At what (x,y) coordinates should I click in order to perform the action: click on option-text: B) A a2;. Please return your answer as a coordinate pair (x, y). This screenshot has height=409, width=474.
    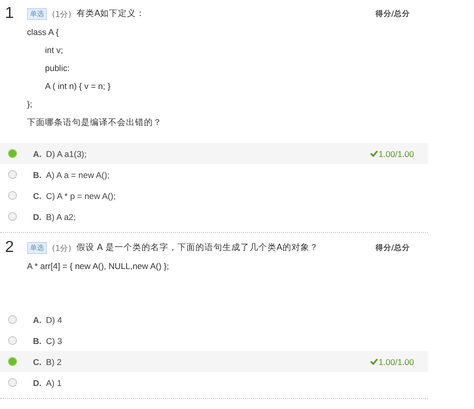
    Looking at the image, I should click on (61, 217).